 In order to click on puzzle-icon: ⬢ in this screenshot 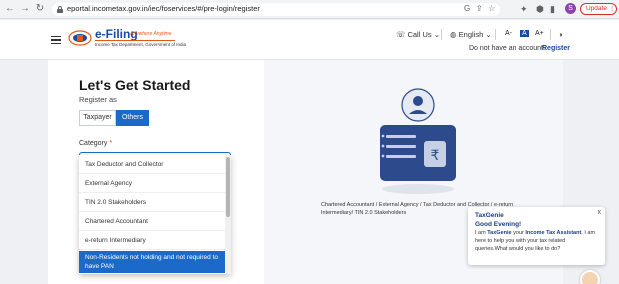, I will do `click(540, 9)`.